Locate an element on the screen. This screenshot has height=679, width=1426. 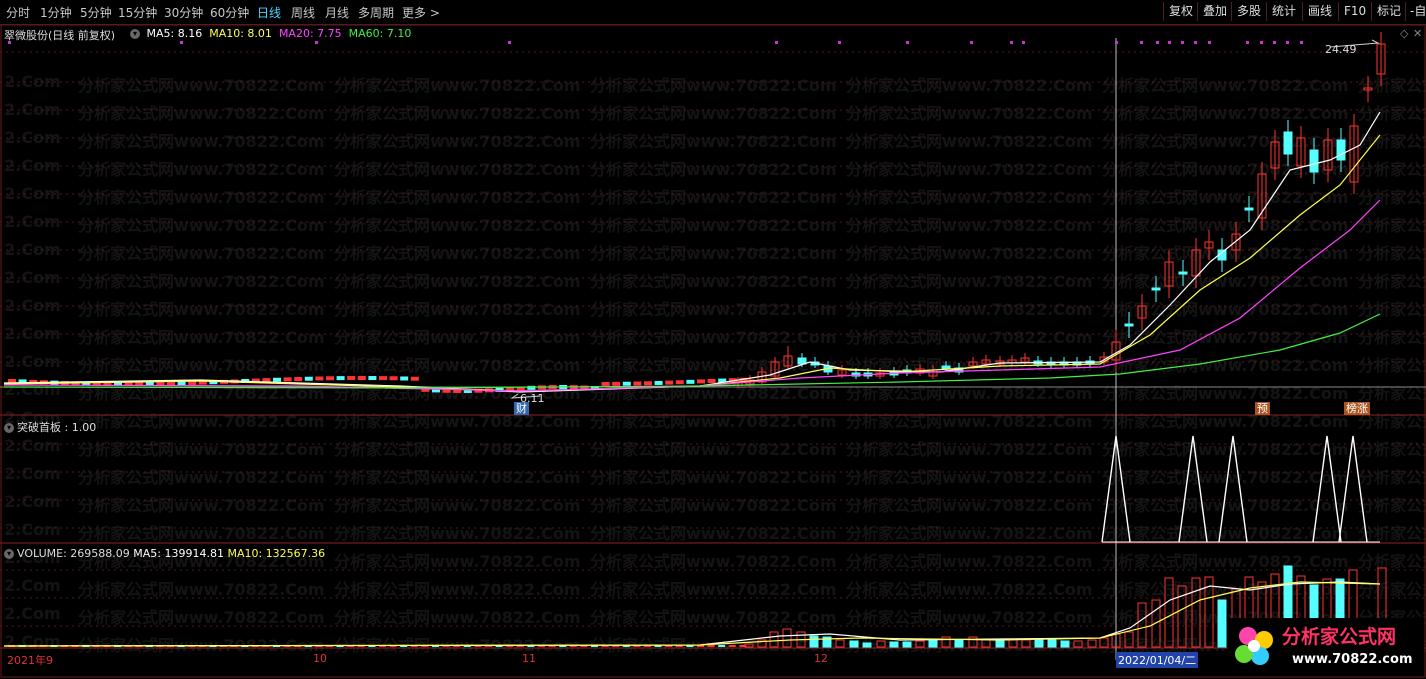
site-logo: 分析家公式网 www.70822.com is located at coordinates (1326, 647).